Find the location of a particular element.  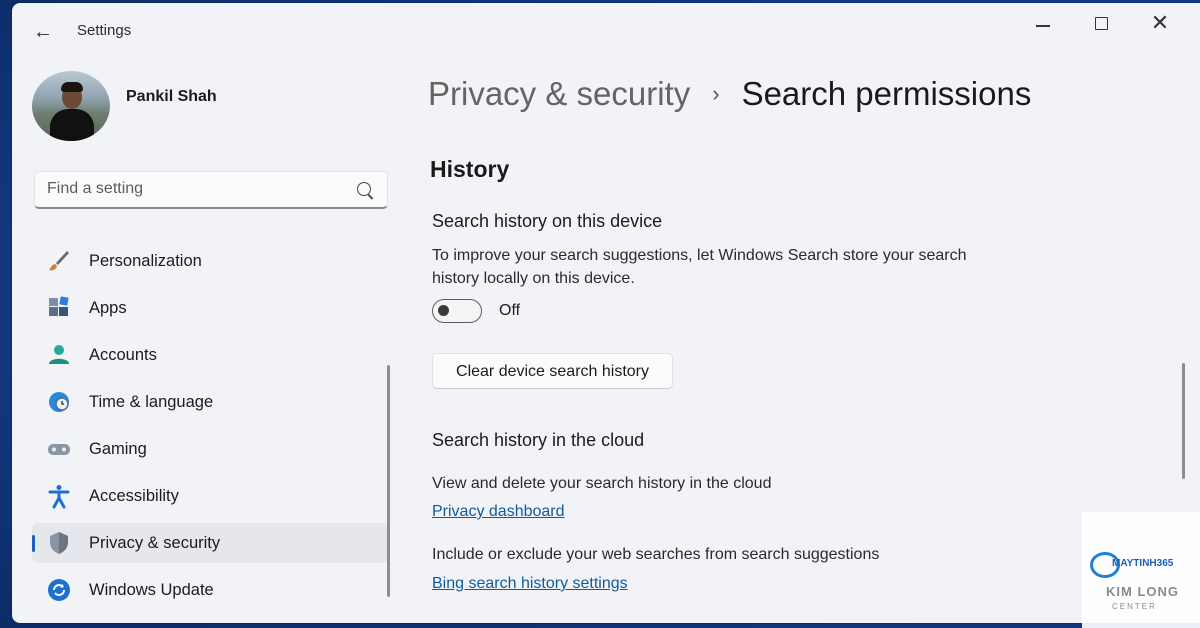

breadcrumb-parent: Privacy & security is located at coordinates (559, 93).